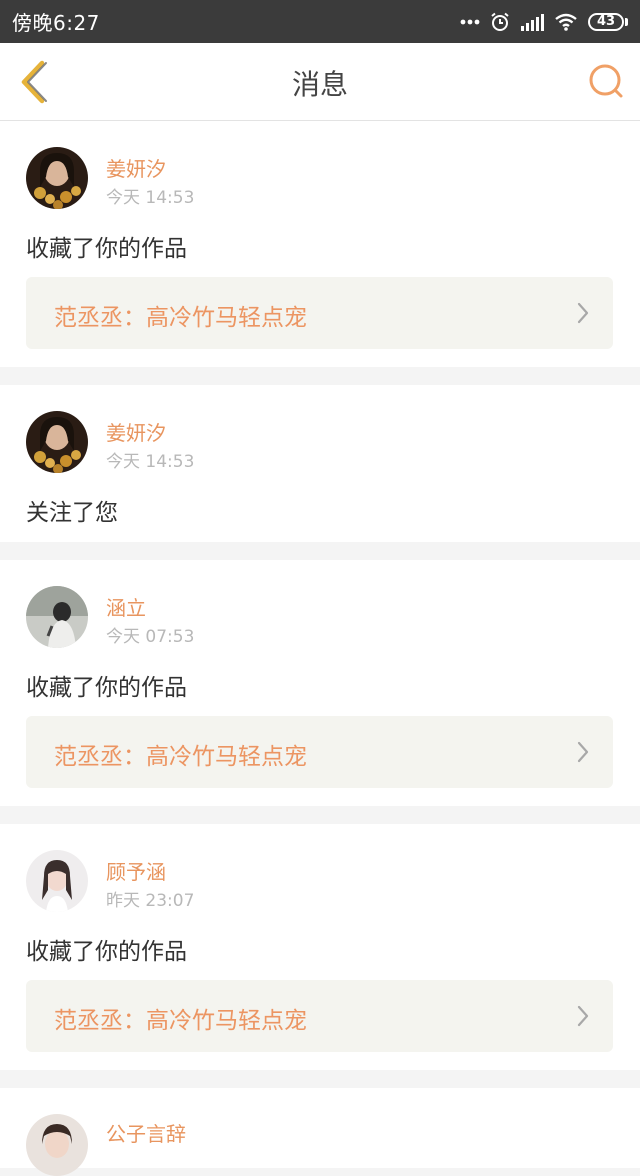 This screenshot has height=1176, width=640. Describe the element at coordinates (150, 901) in the screenshot. I see `message-time: 昨天 23:07` at that location.